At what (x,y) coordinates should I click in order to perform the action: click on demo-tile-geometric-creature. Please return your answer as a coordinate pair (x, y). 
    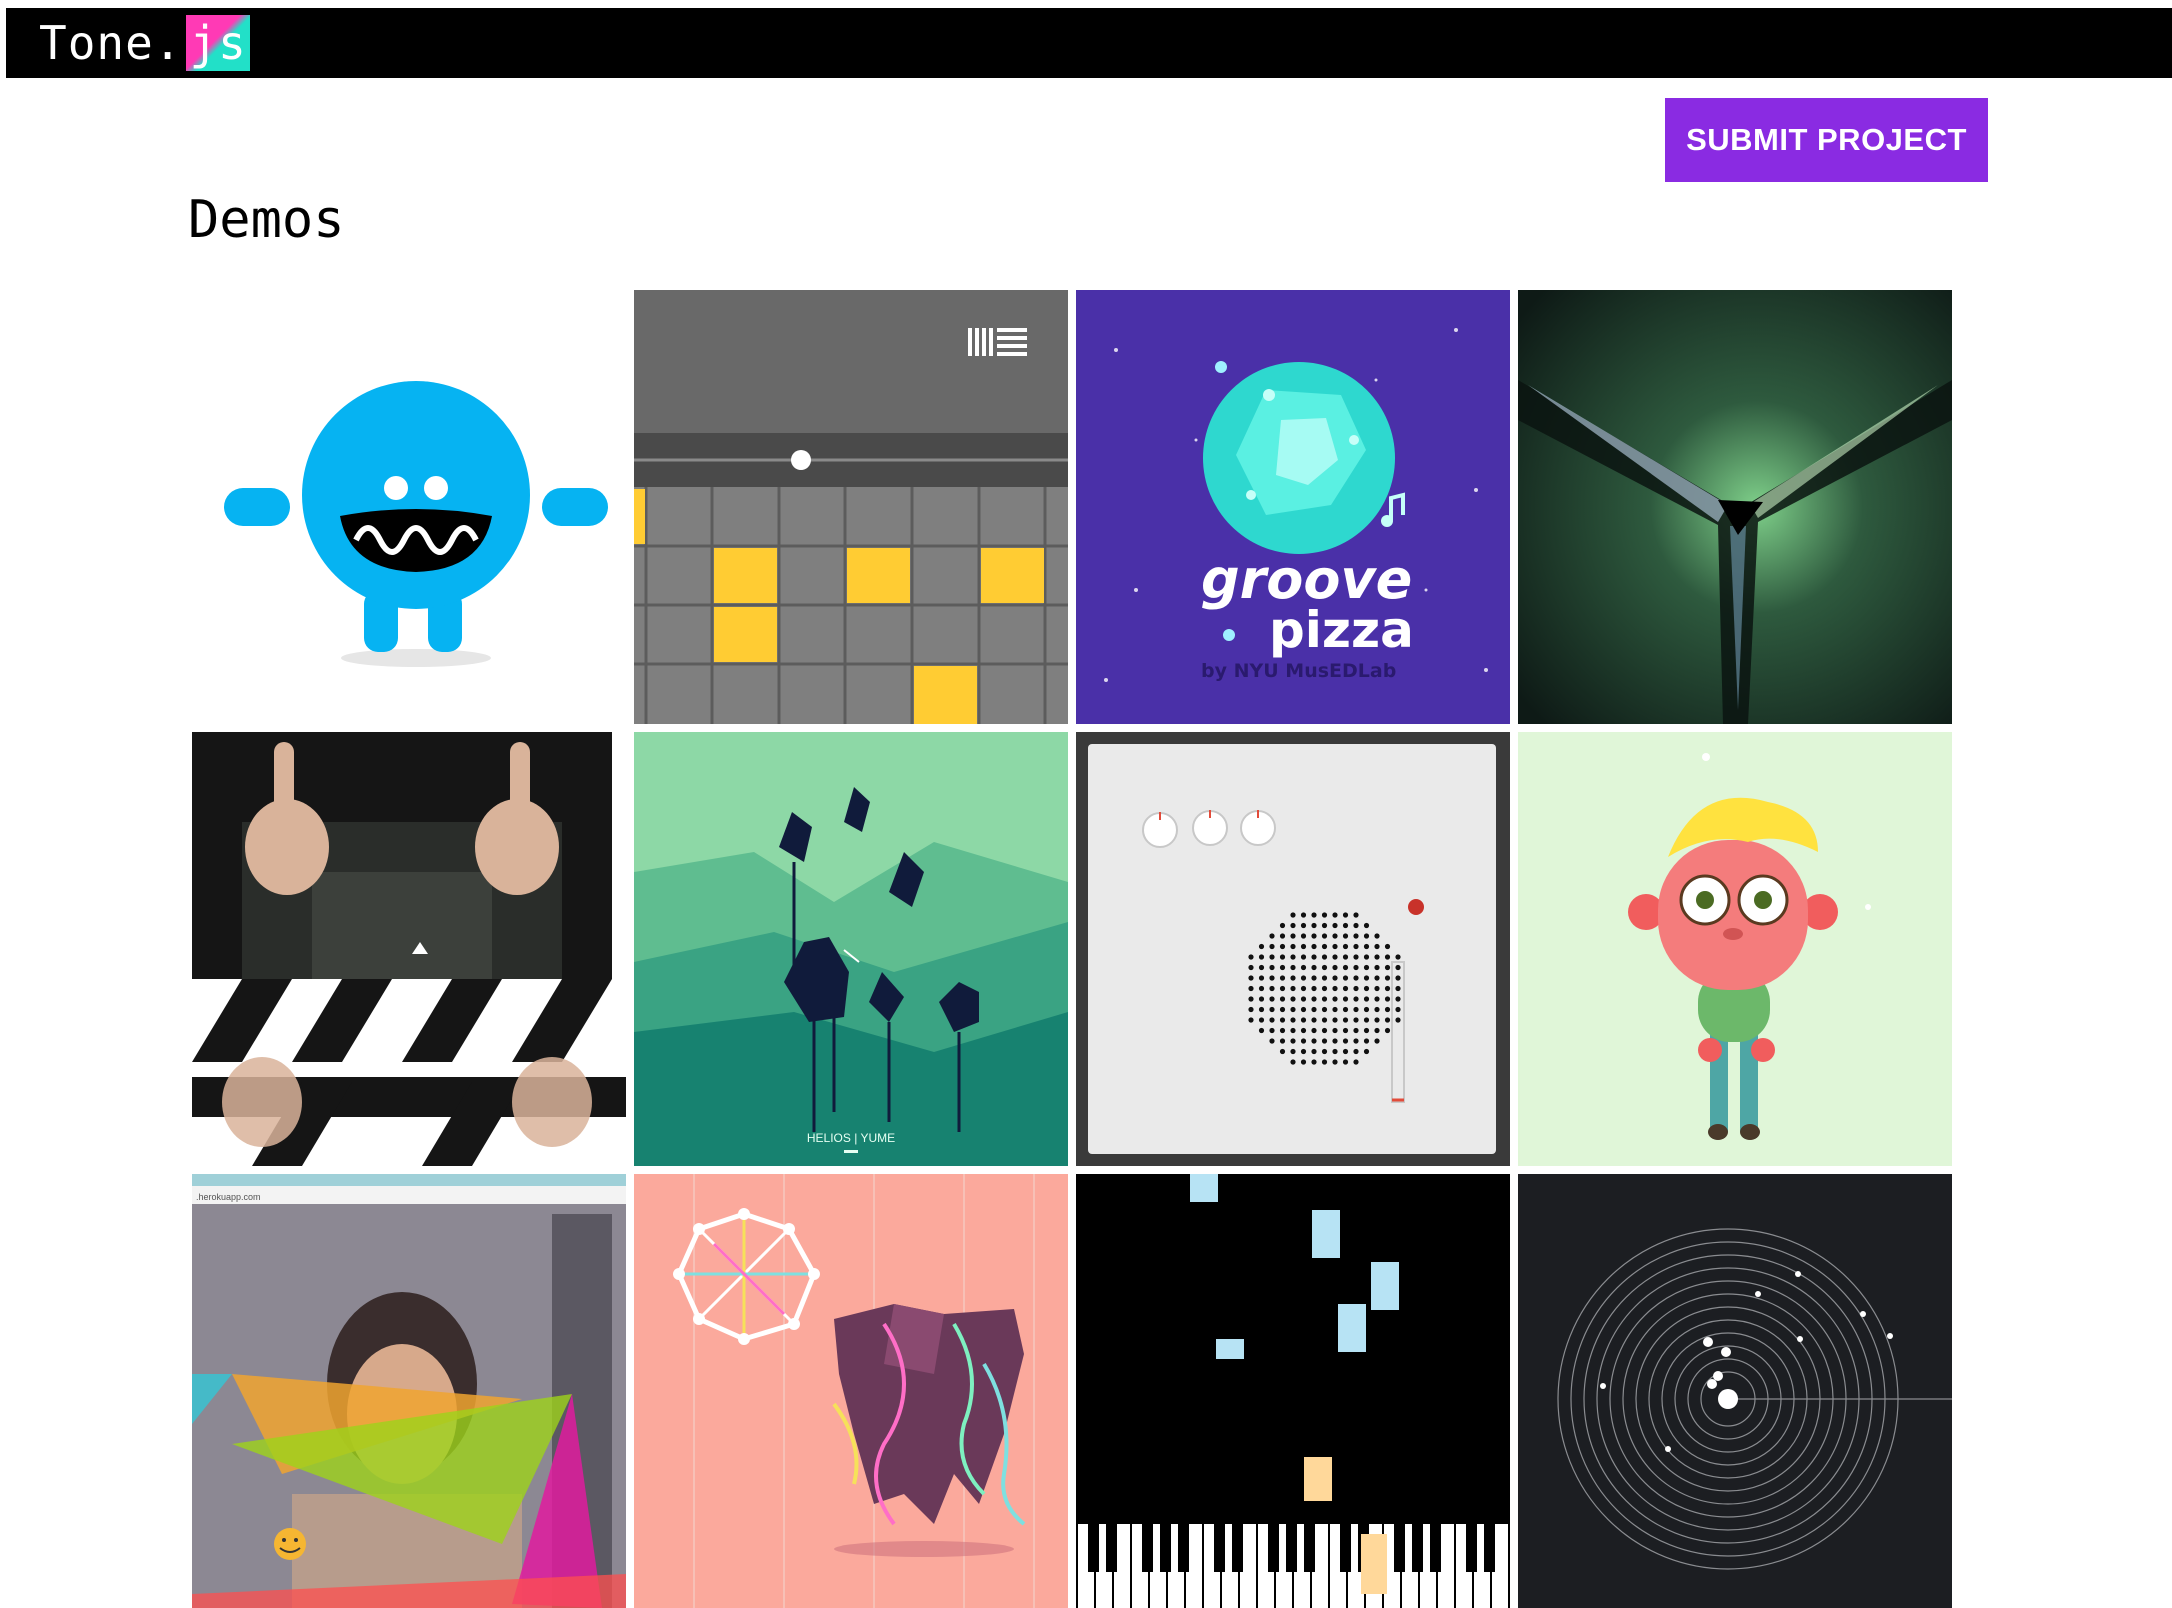
    Looking at the image, I should click on (851, 1391).